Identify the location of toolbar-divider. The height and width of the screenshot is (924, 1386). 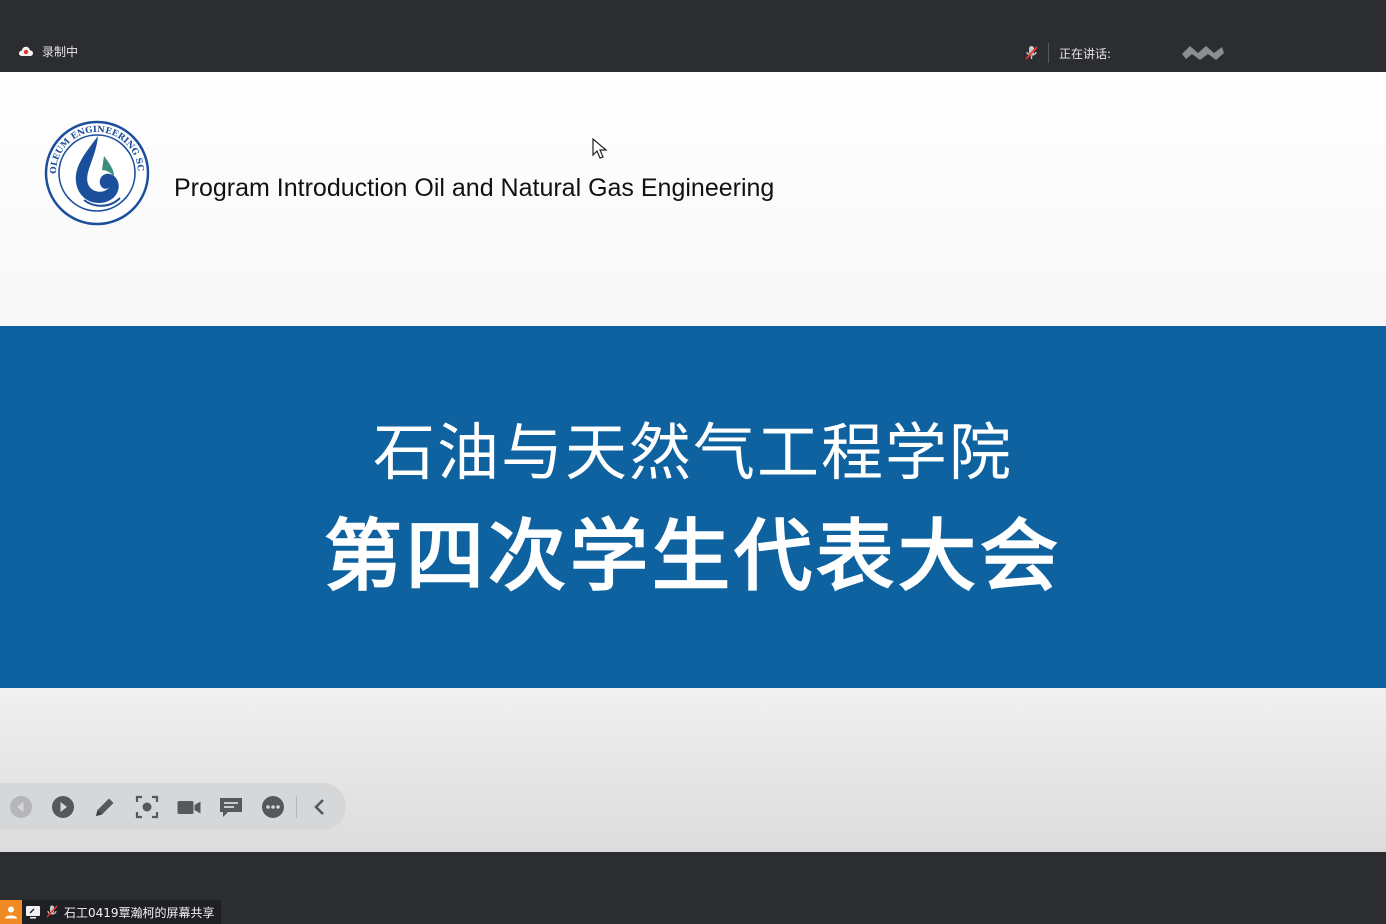
(296, 806).